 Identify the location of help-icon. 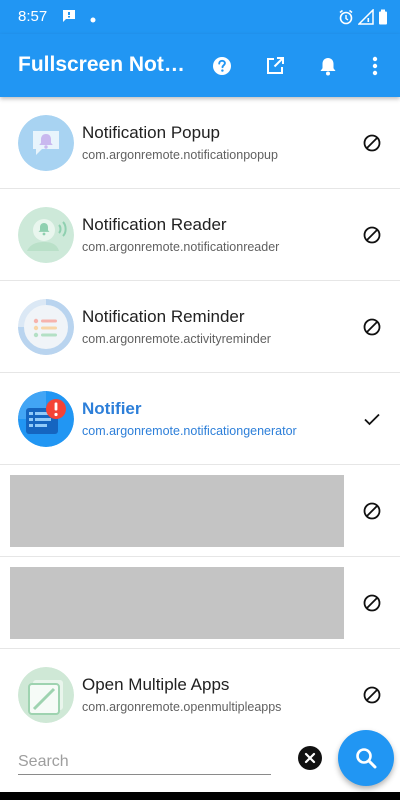
(222, 66).